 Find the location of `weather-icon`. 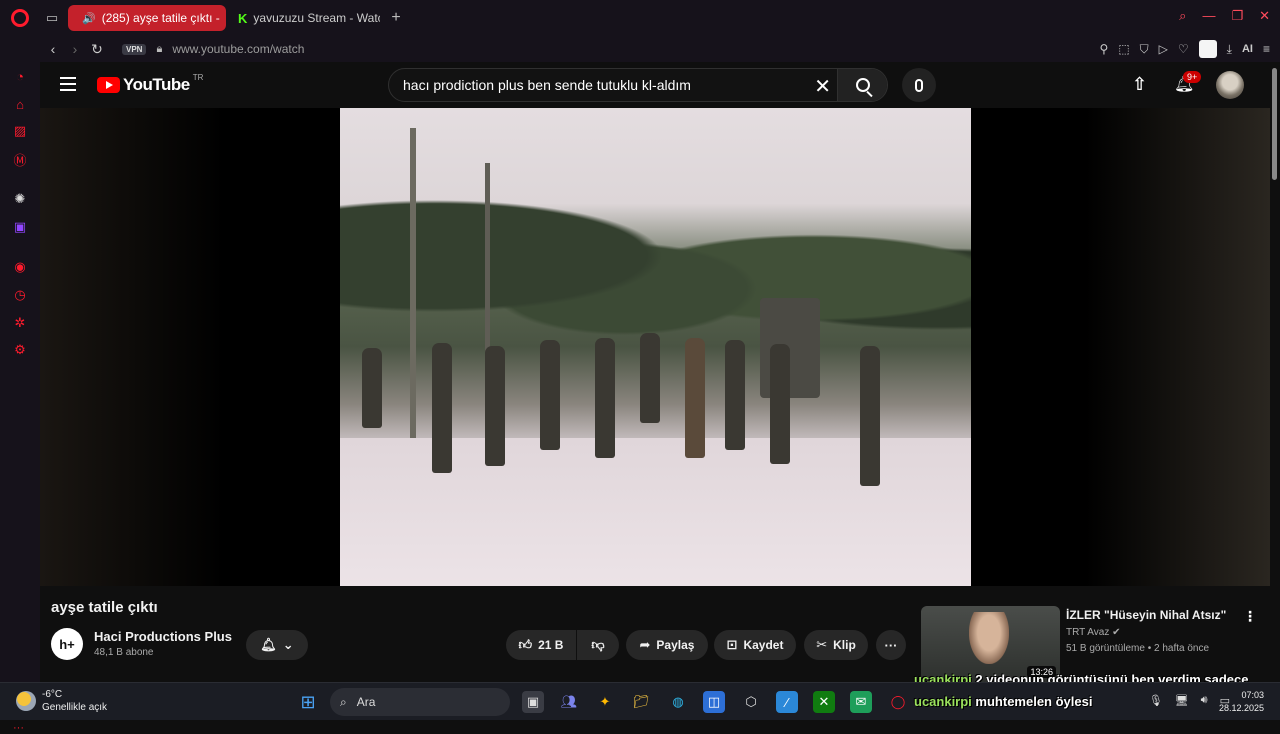

weather-icon is located at coordinates (26, 701).